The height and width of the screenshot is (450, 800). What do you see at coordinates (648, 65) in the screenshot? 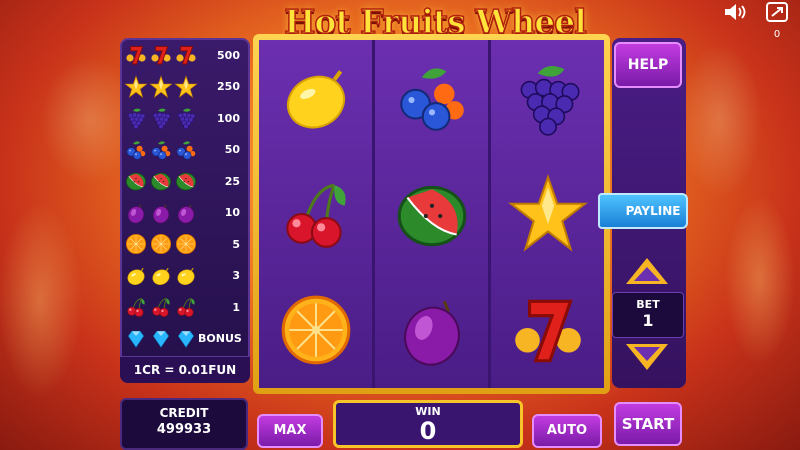
I see `help-button: HELP` at bounding box center [648, 65].